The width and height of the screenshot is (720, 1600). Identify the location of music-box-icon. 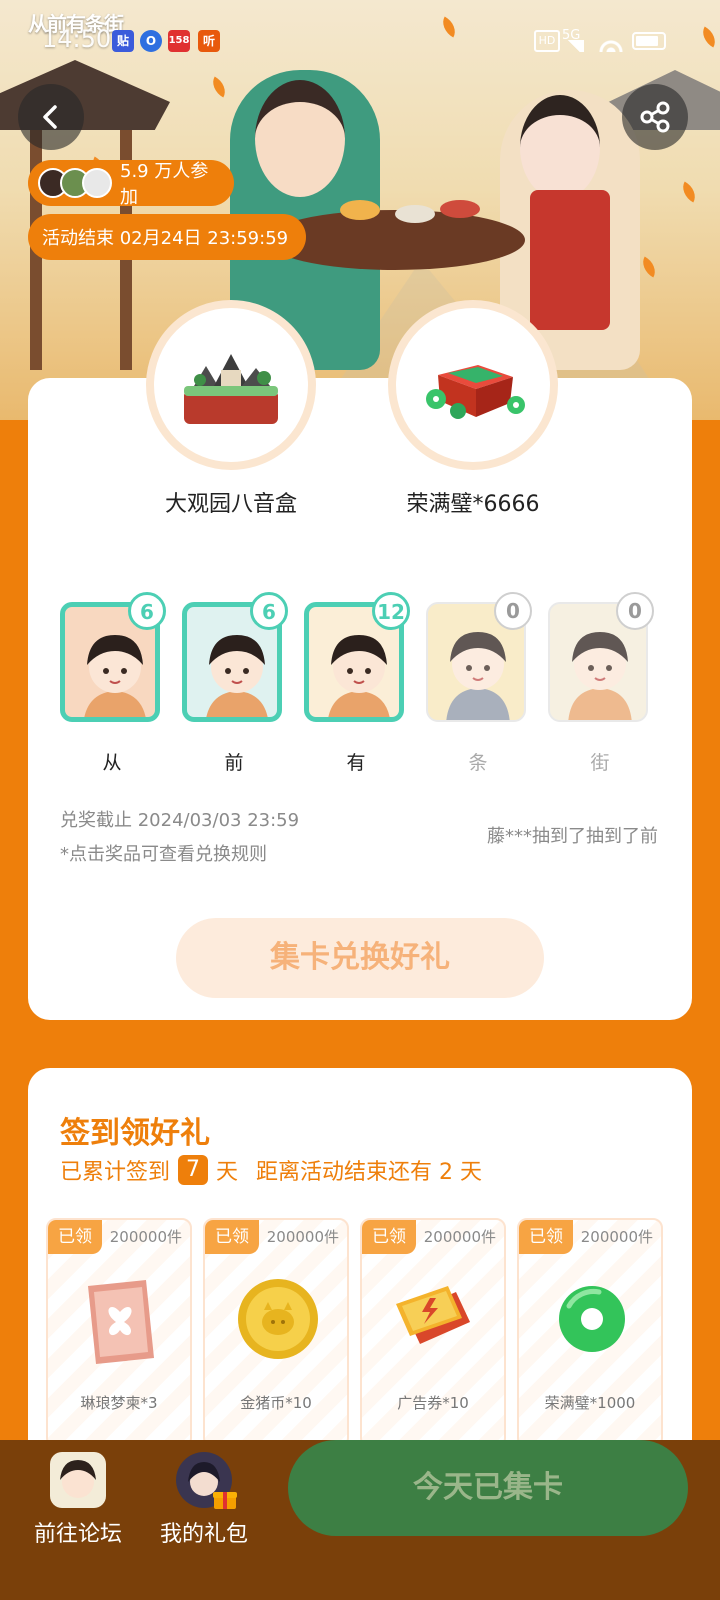
(231, 389).